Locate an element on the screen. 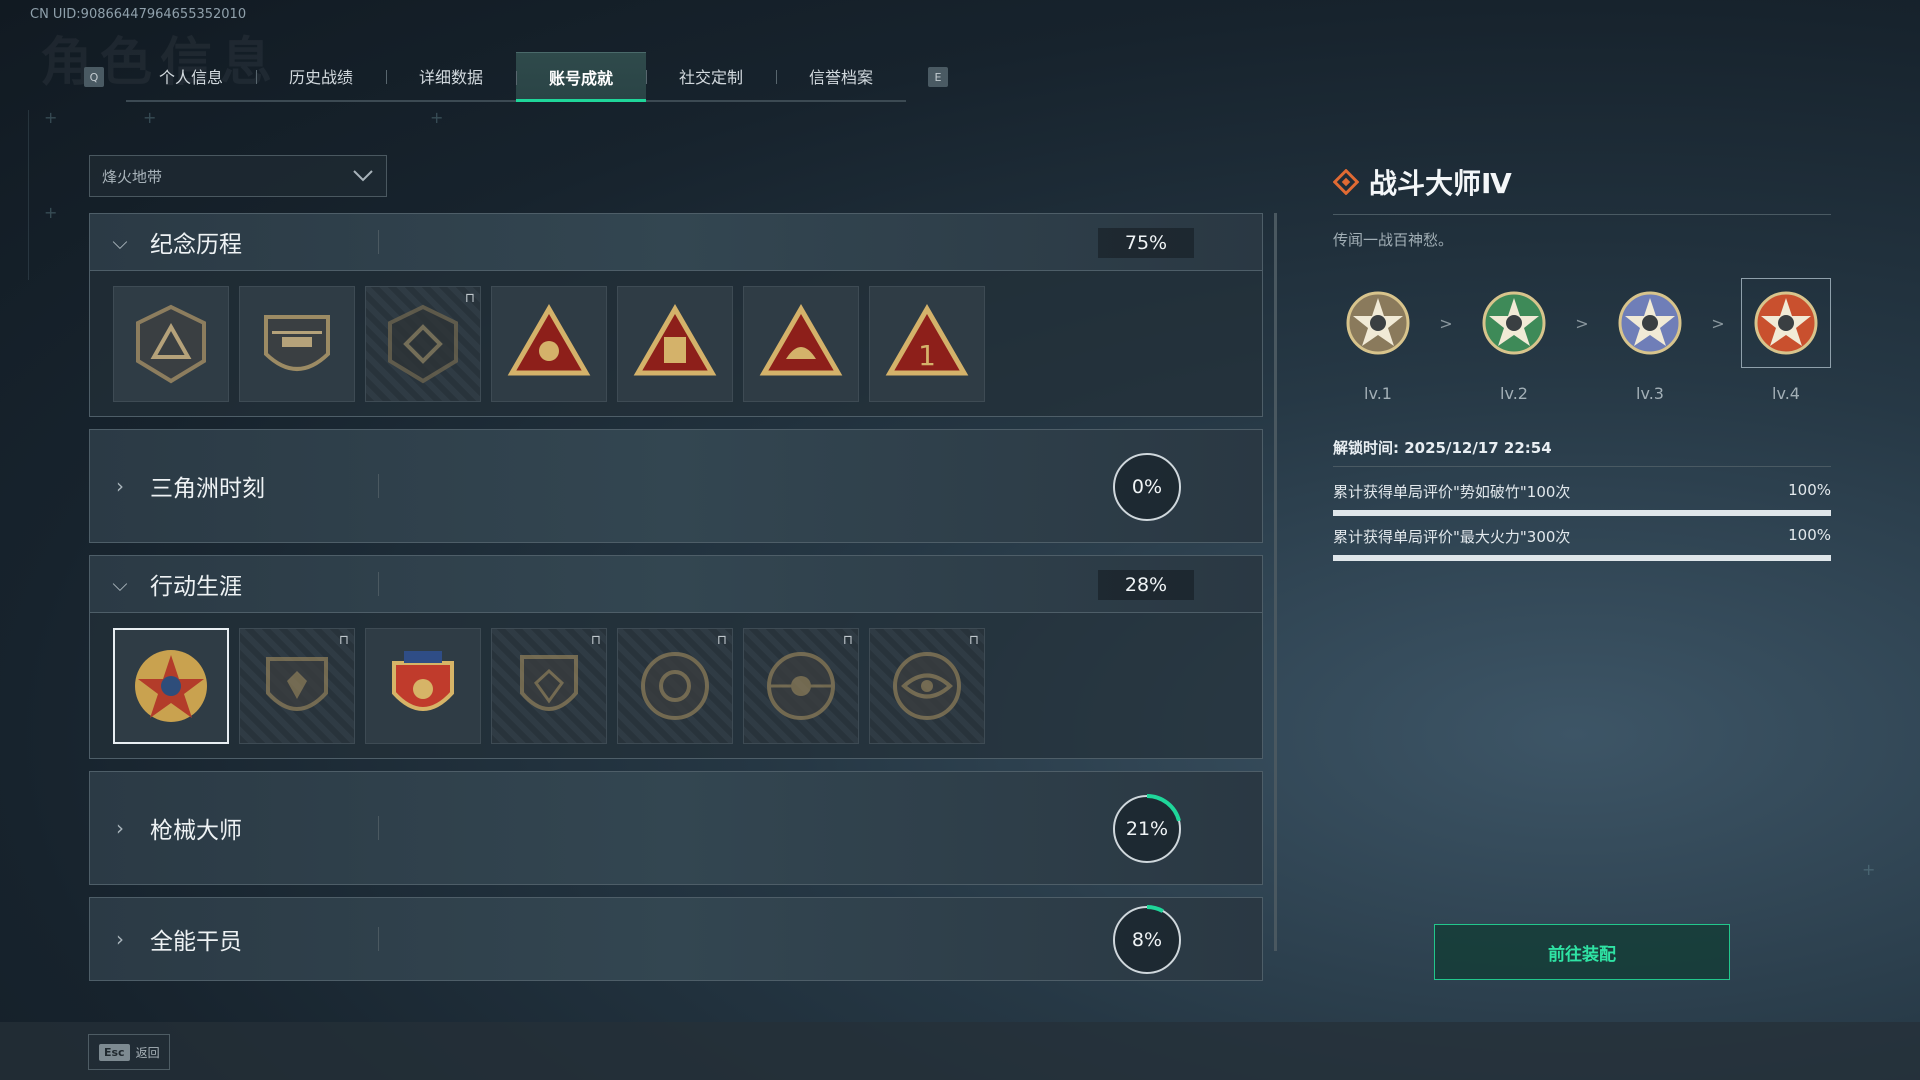  tab-row: 个人信息 历史战绩 详细数据 账号成就 社交定制 信誉档案 is located at coordinates (516, 77).